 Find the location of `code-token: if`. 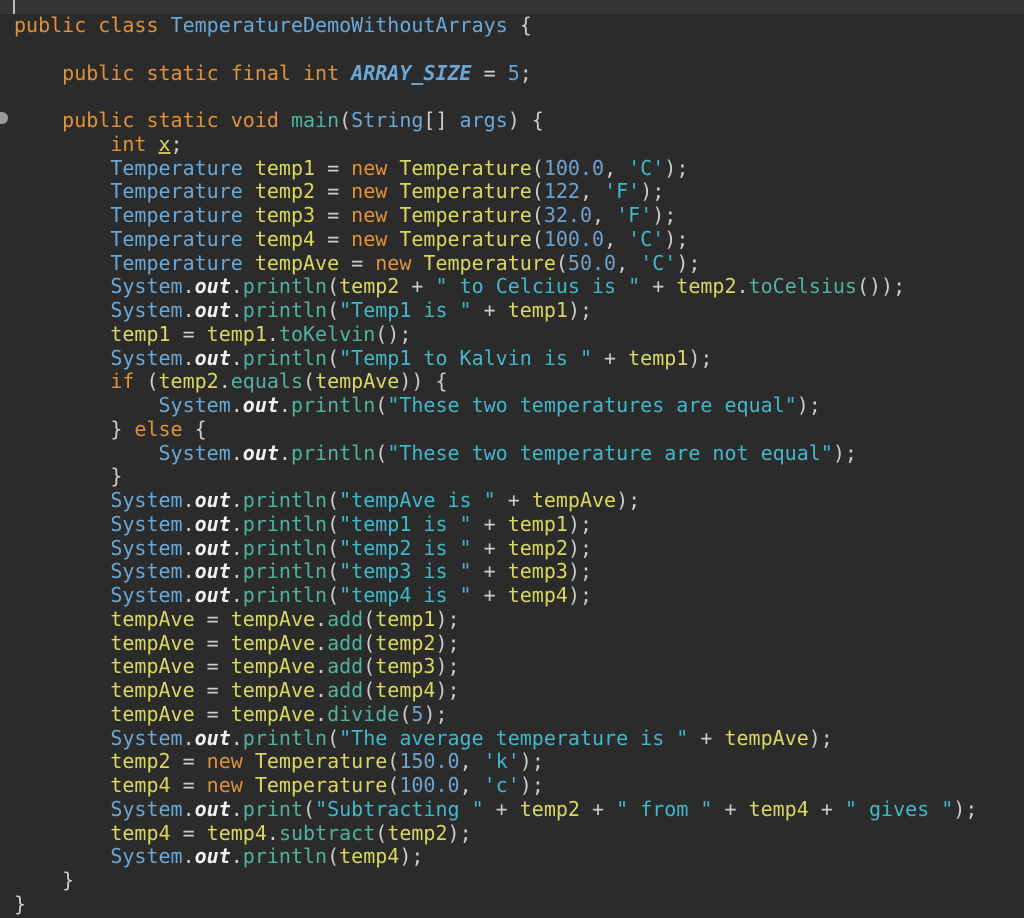

code-token: if is located at coordinates (80, 381).